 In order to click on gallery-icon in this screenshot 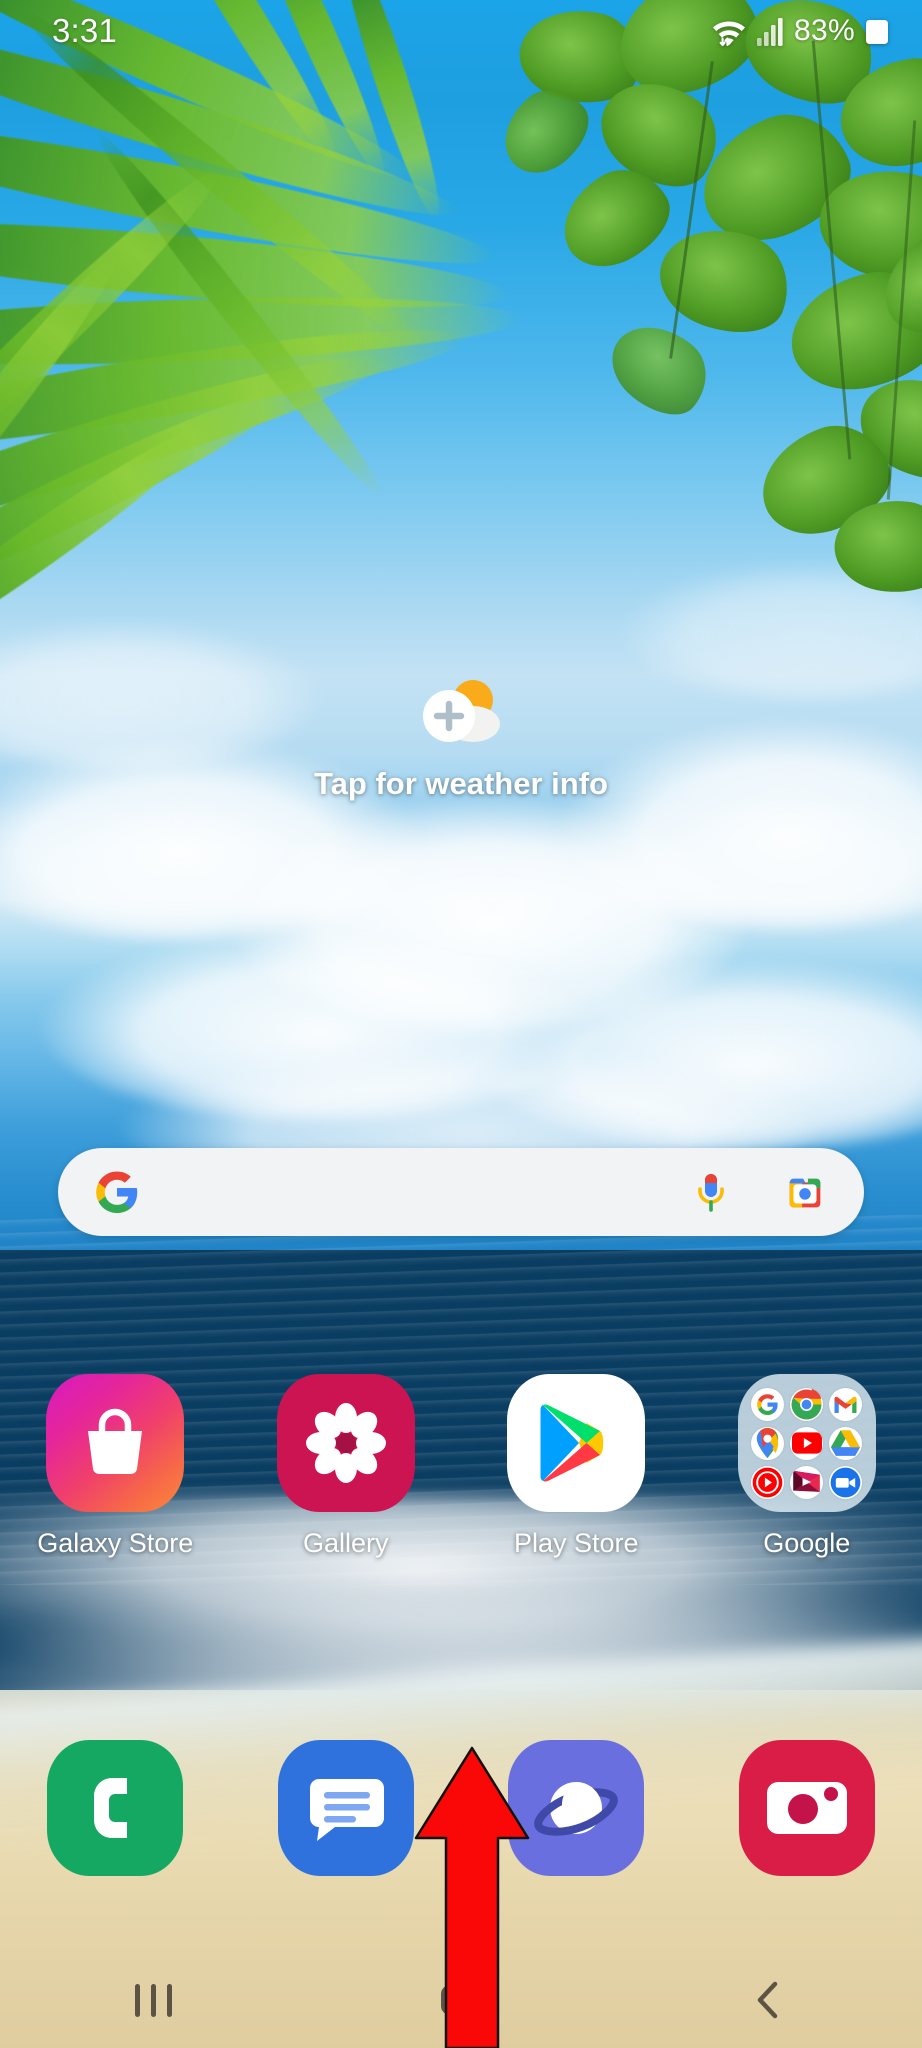, I will do `click(345, 1443)`.